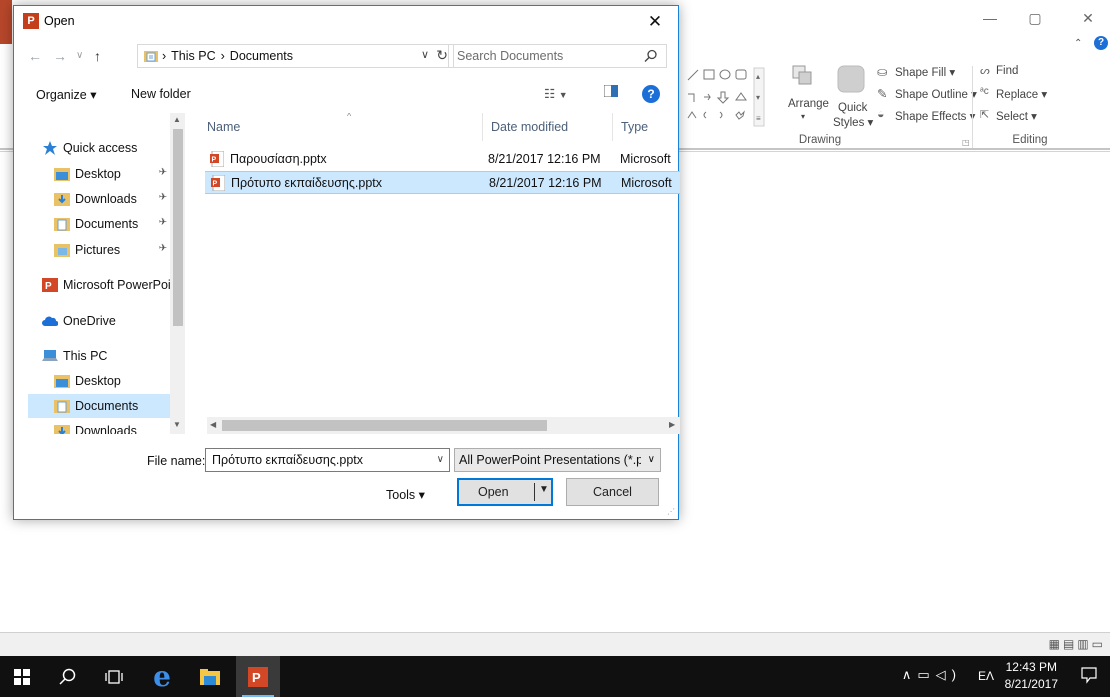 The image size is (1110, 697). Describe the element at coordinates (990, 18) in the screenshot. I see `minimize-button: —` at that location.